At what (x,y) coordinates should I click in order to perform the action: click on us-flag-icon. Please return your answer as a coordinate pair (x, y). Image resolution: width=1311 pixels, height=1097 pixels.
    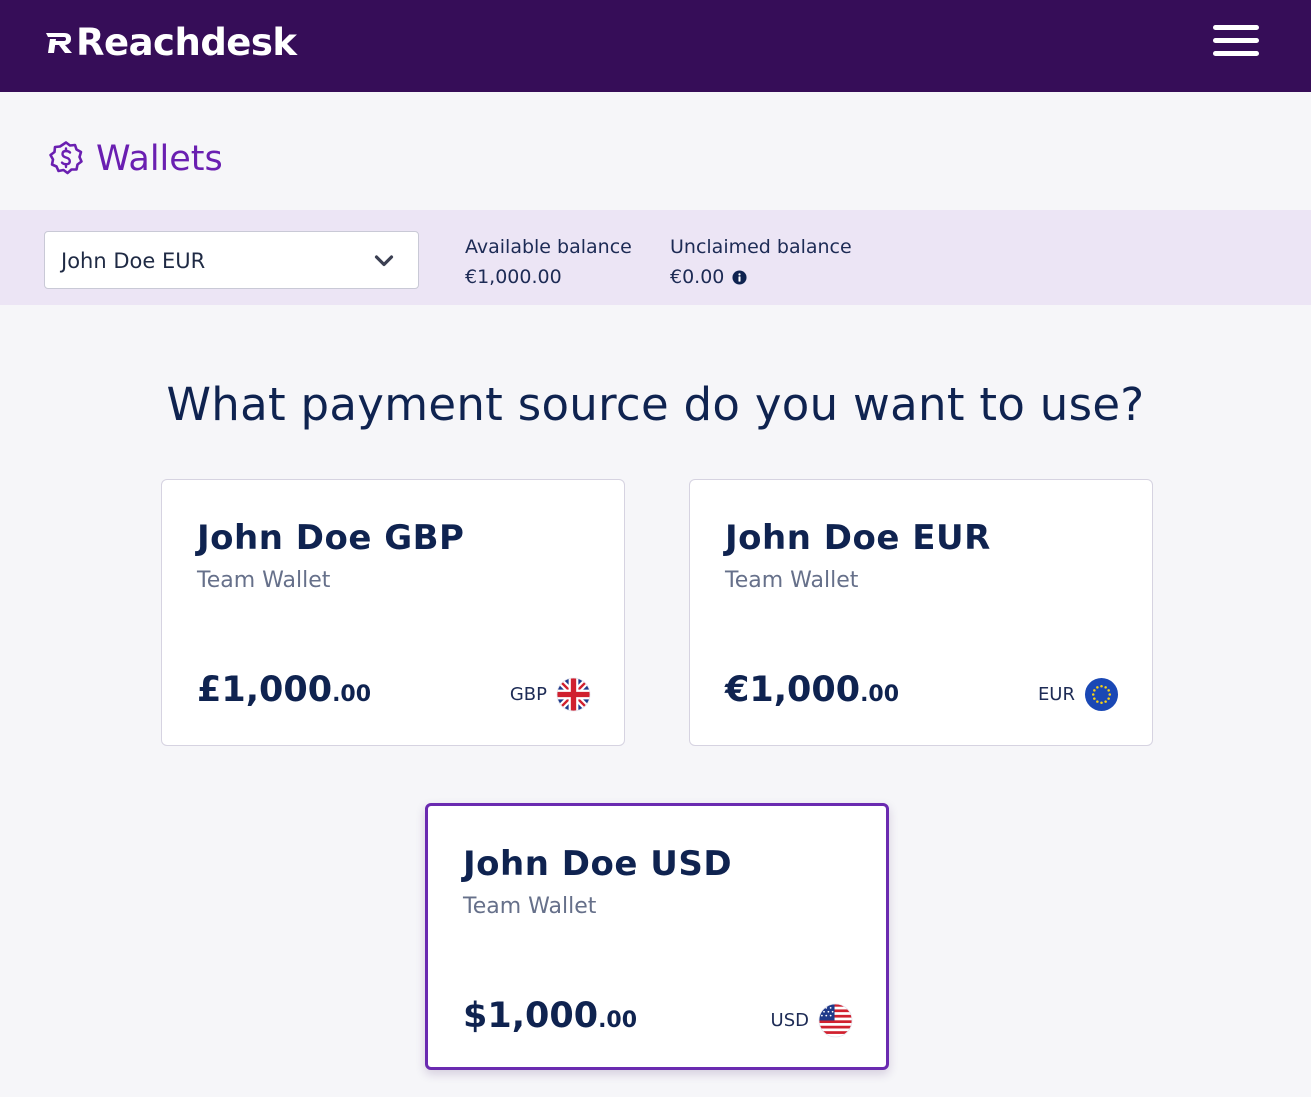
    Looking at the image, I should click on (835, 1020).